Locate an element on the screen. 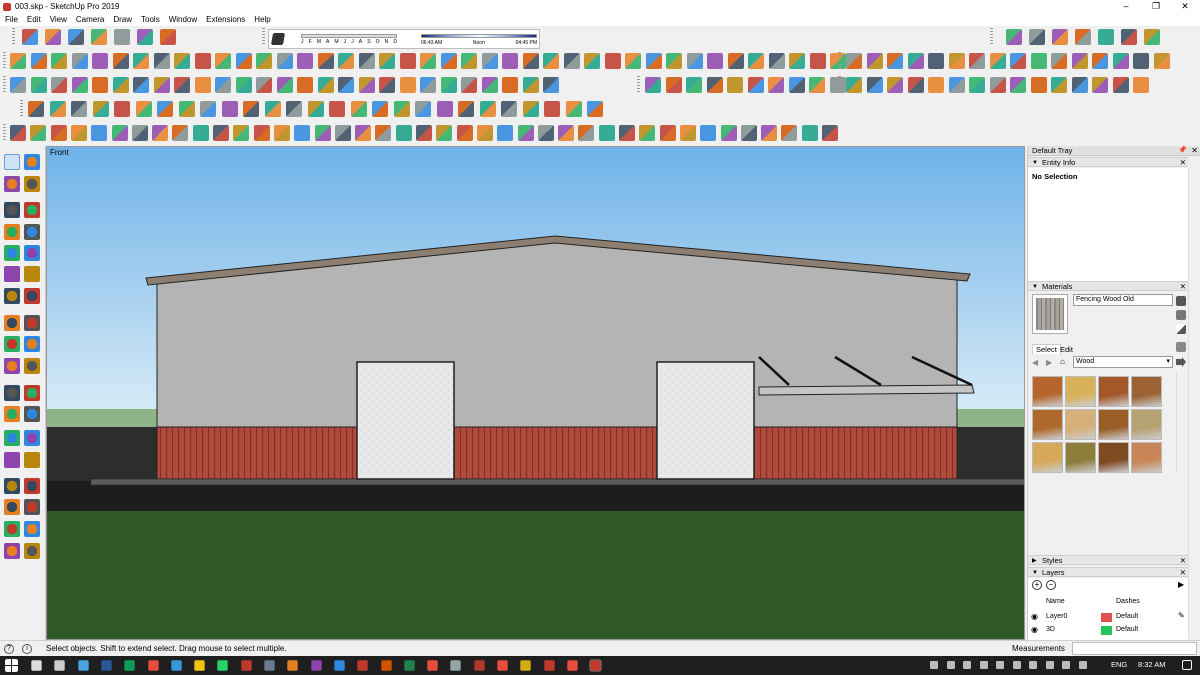 The width and height of the screenshot is (1200, 675). forward-arrow-icon: ▶ is located at coordinates (1049, 362).